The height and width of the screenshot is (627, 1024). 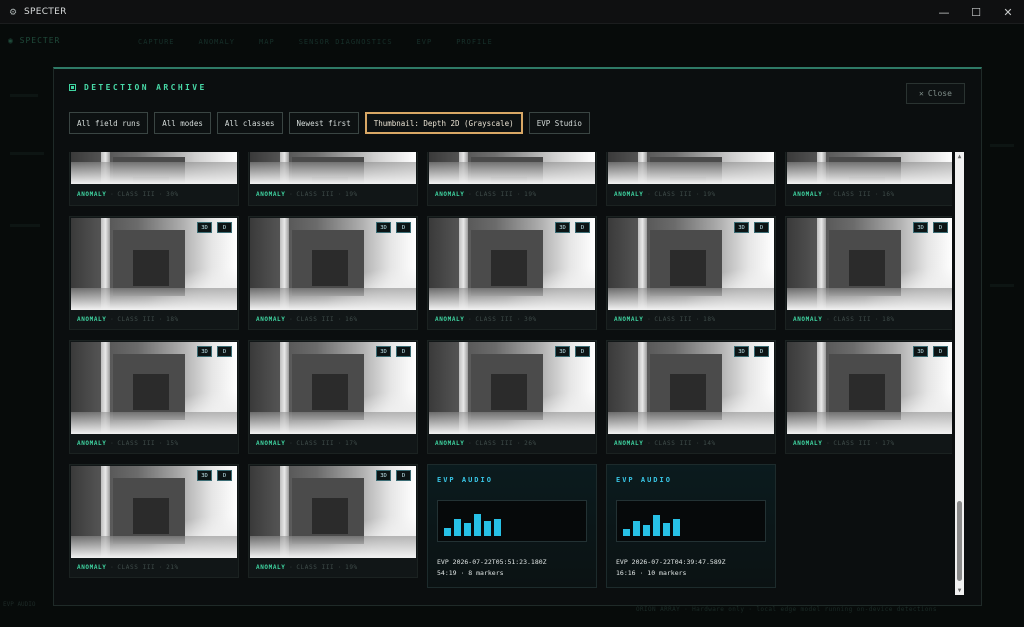 What do you see at coordinates (154, 179) in the screenshot?
I see `detection-card: ANOMALY · CLASS III · 30%` at bounding box center [154, 179].